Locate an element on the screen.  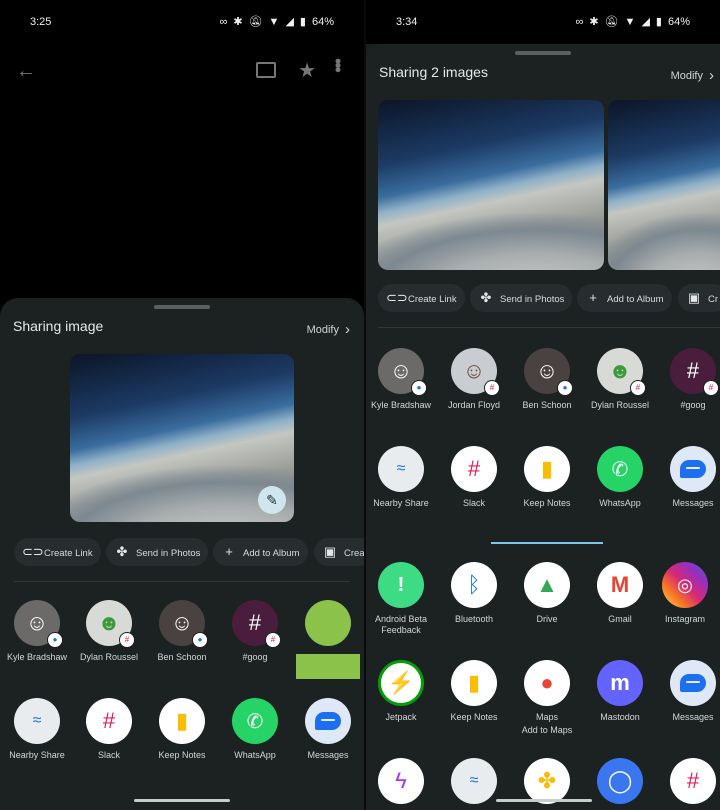
app-target-drive: ▲ Drive is located at coordinates (547, 593).